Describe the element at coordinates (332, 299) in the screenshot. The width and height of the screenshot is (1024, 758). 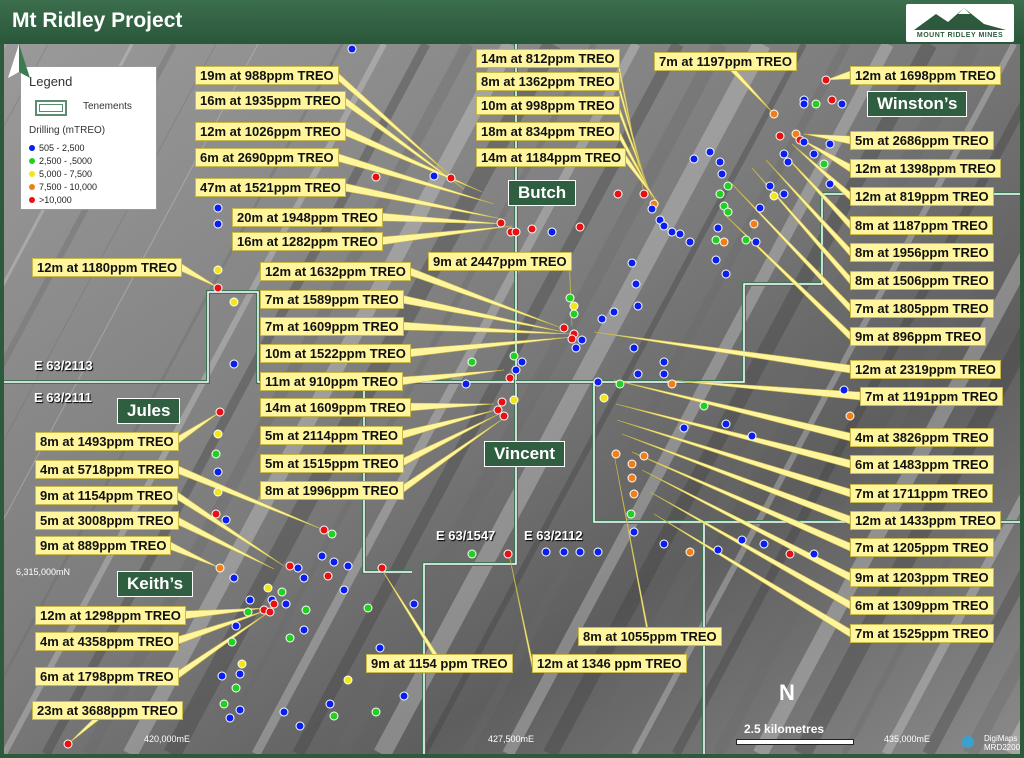
I see `intercept-label: 7m at 1589ppm TREO` at that location.